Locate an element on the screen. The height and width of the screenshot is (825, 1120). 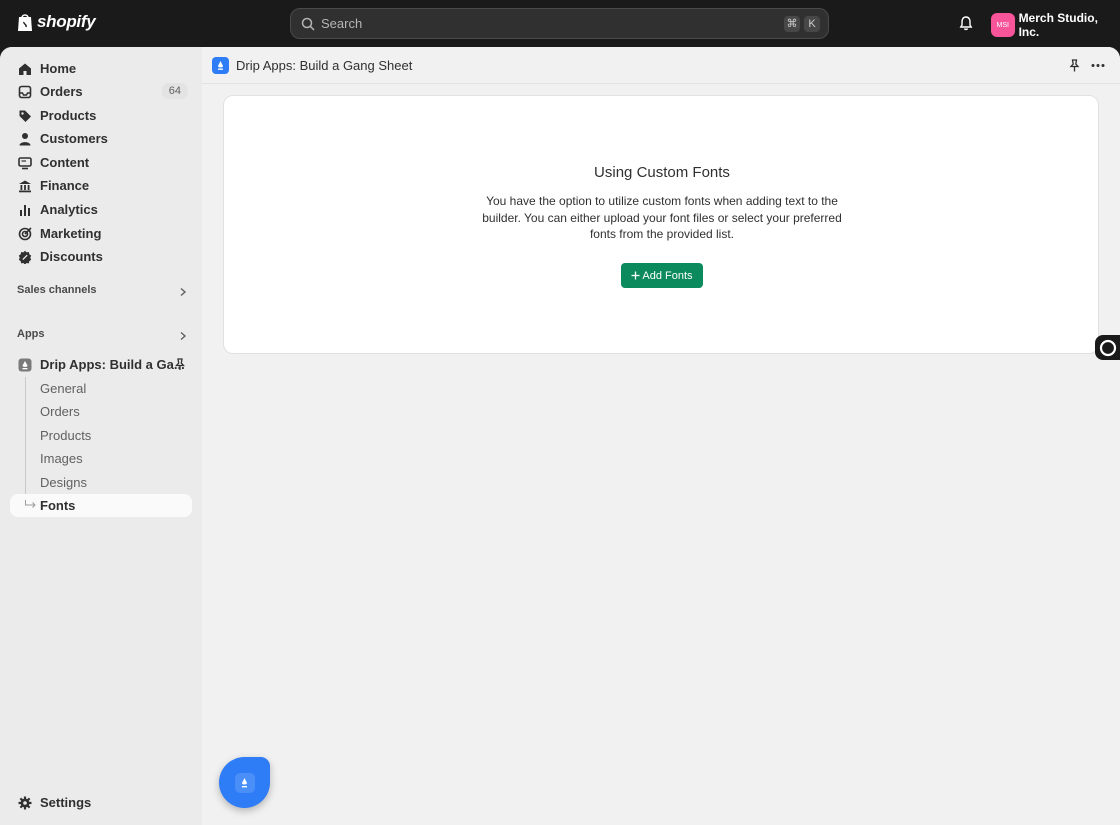
shortcut-key-cmd: ⌘ is located at coordinates (792, 23).